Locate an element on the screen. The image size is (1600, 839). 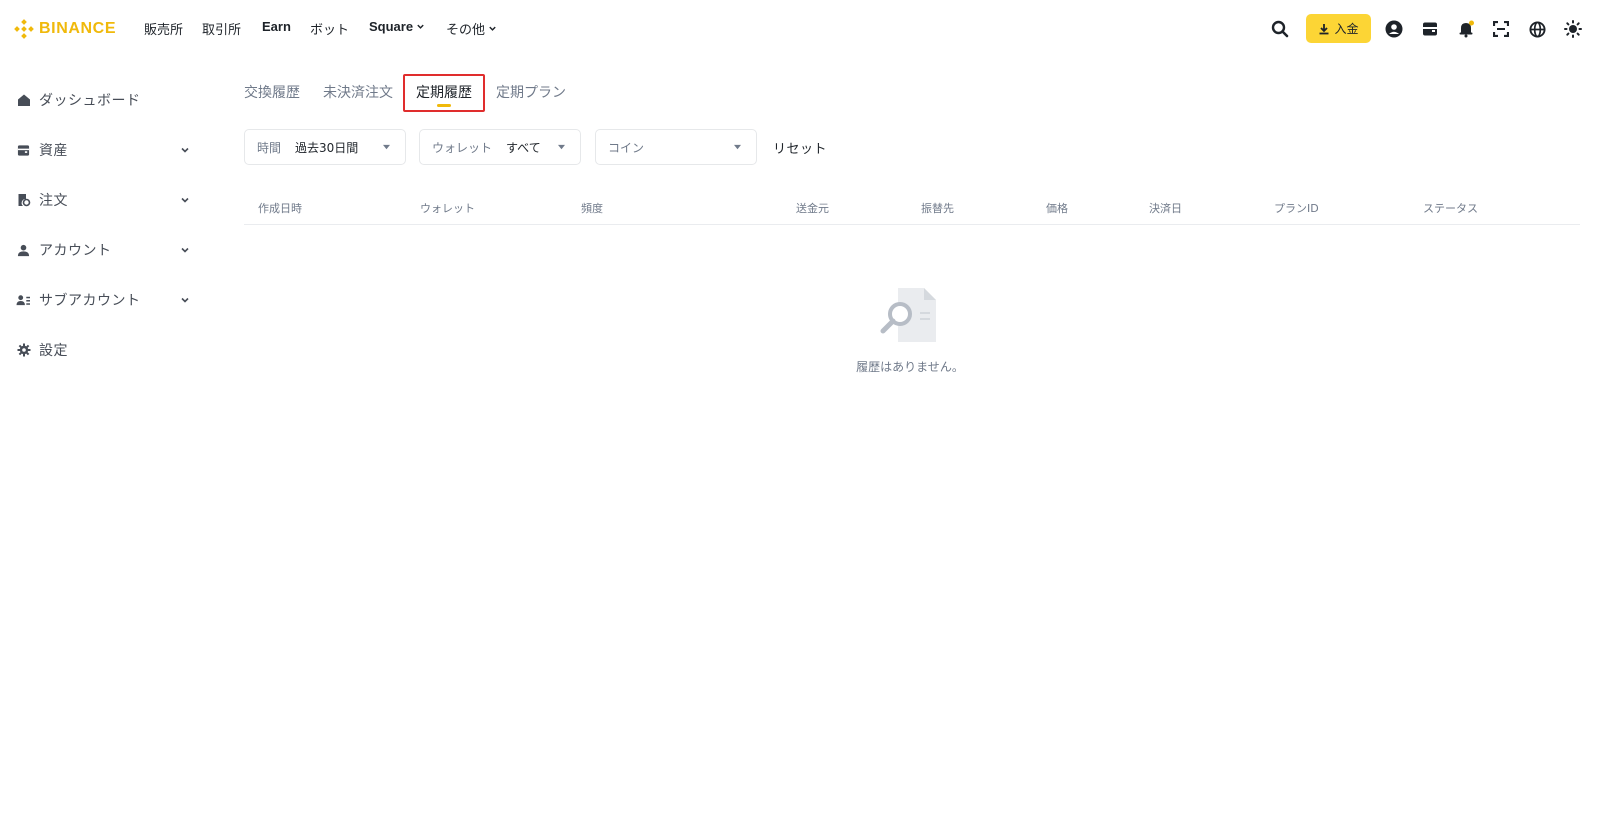
nav-item-bot: ボット is located at coordinates (329, 28).